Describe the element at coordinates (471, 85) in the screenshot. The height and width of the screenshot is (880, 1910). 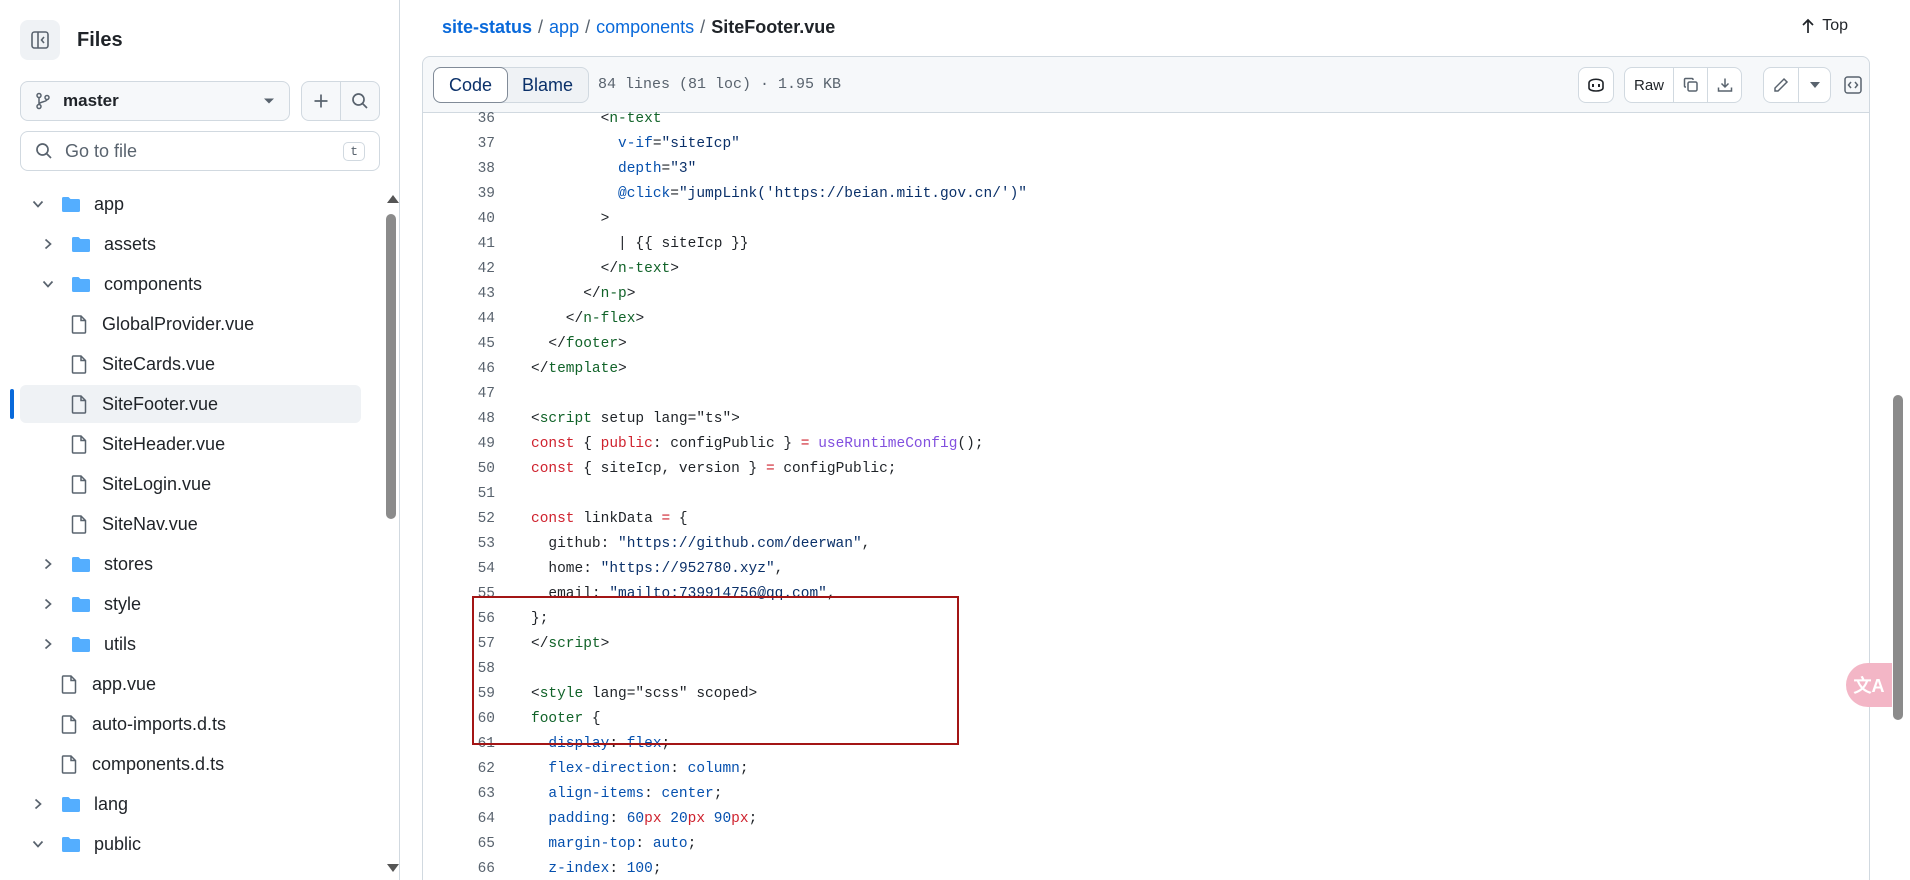
I see `tab-code: Code` at that location.